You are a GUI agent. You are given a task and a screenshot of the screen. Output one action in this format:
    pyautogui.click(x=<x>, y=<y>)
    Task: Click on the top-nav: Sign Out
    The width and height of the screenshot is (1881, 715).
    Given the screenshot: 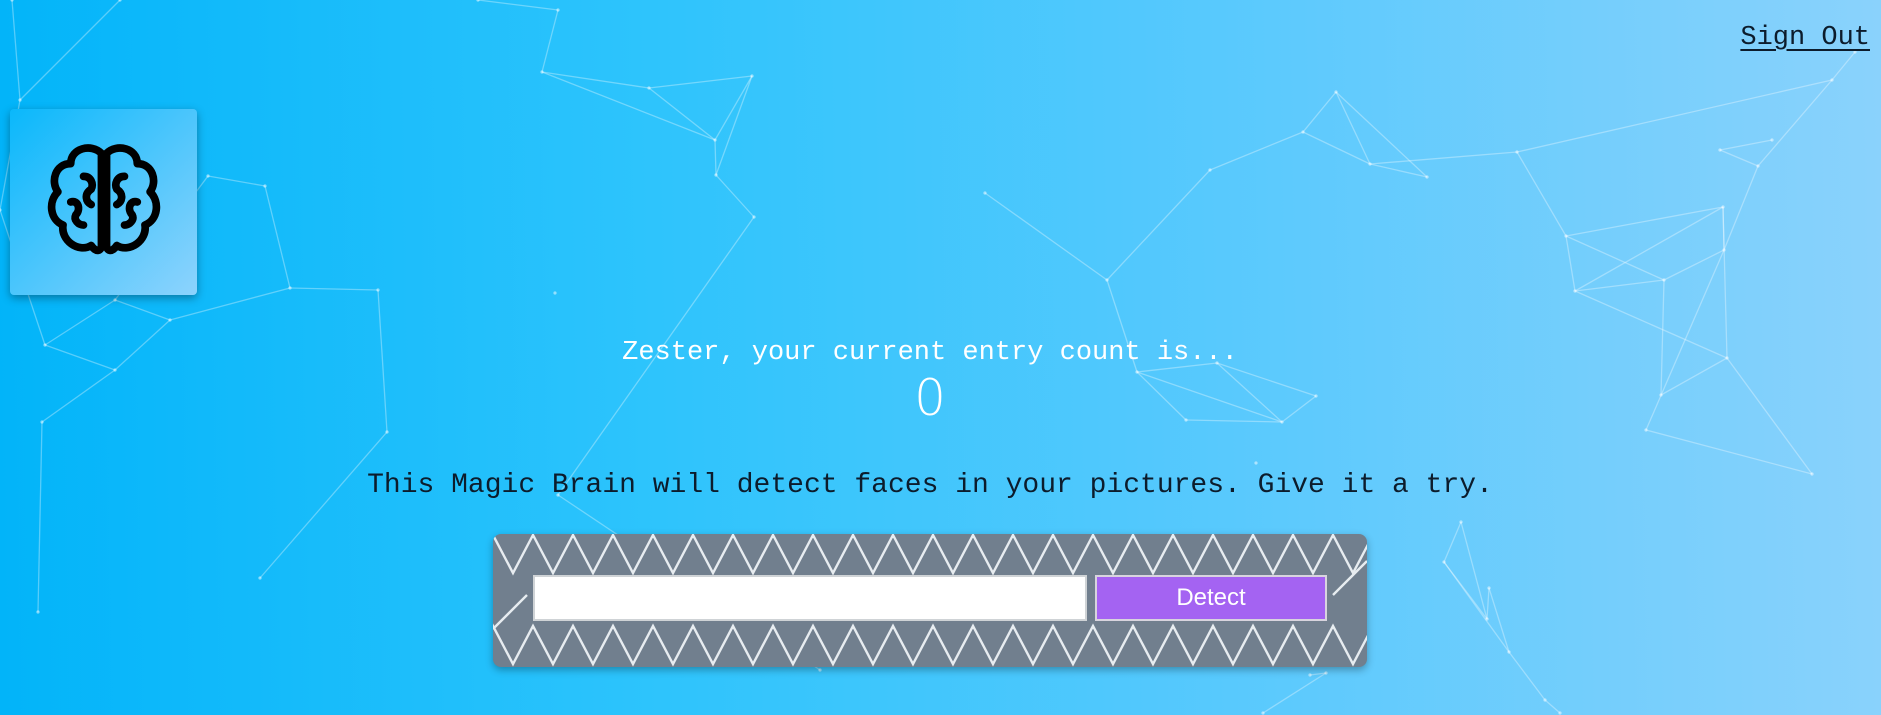 What is the action you would take?
    pyautogui.click(x=1805, y=38)
    